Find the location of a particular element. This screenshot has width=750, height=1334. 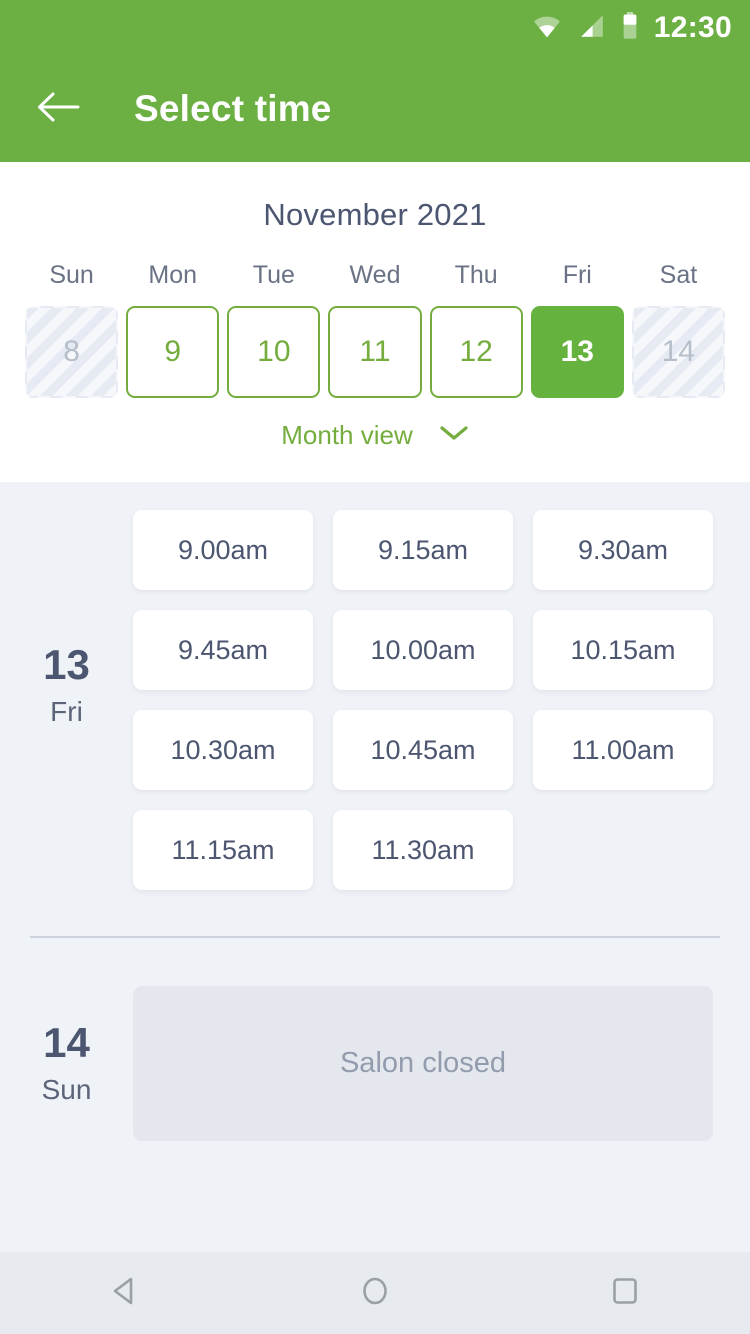

chevron-down-icon is located at coordinates (454, 435).